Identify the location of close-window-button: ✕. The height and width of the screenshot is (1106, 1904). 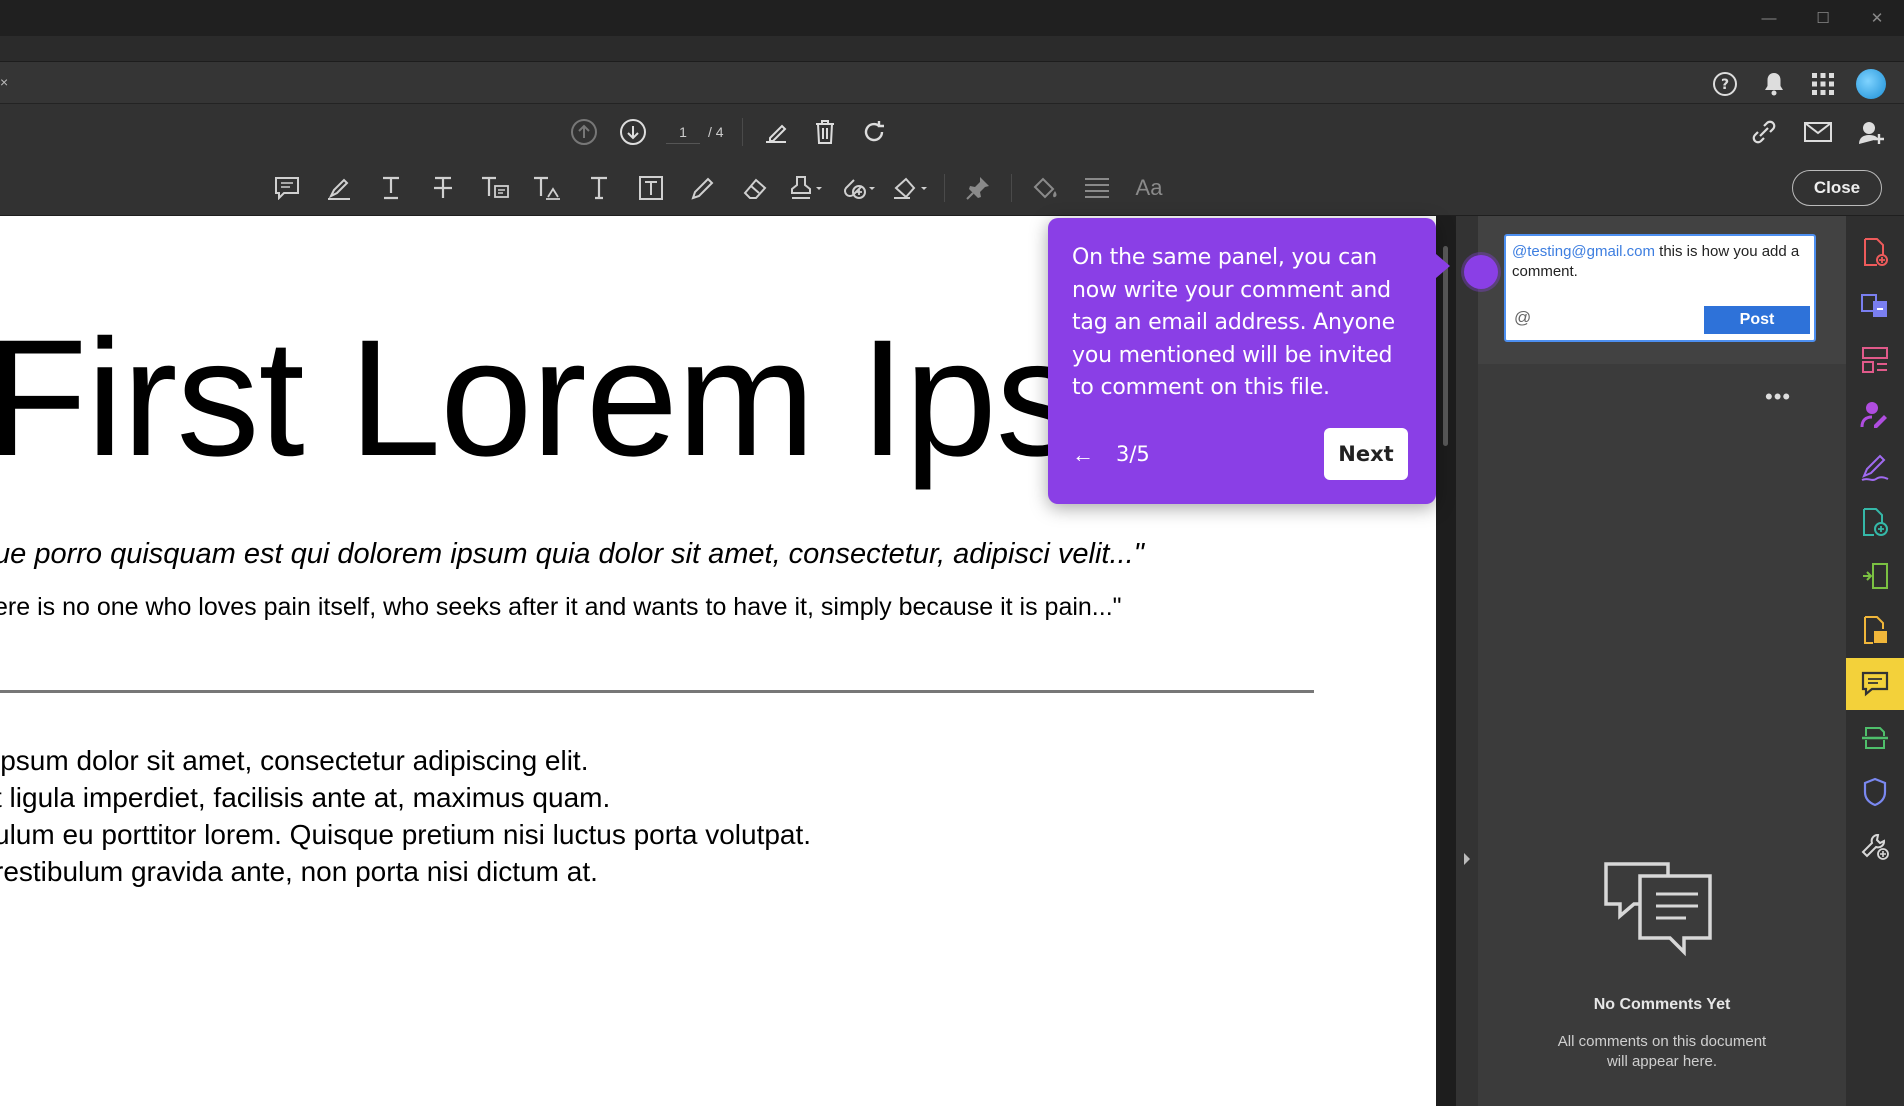
(1877, 18).